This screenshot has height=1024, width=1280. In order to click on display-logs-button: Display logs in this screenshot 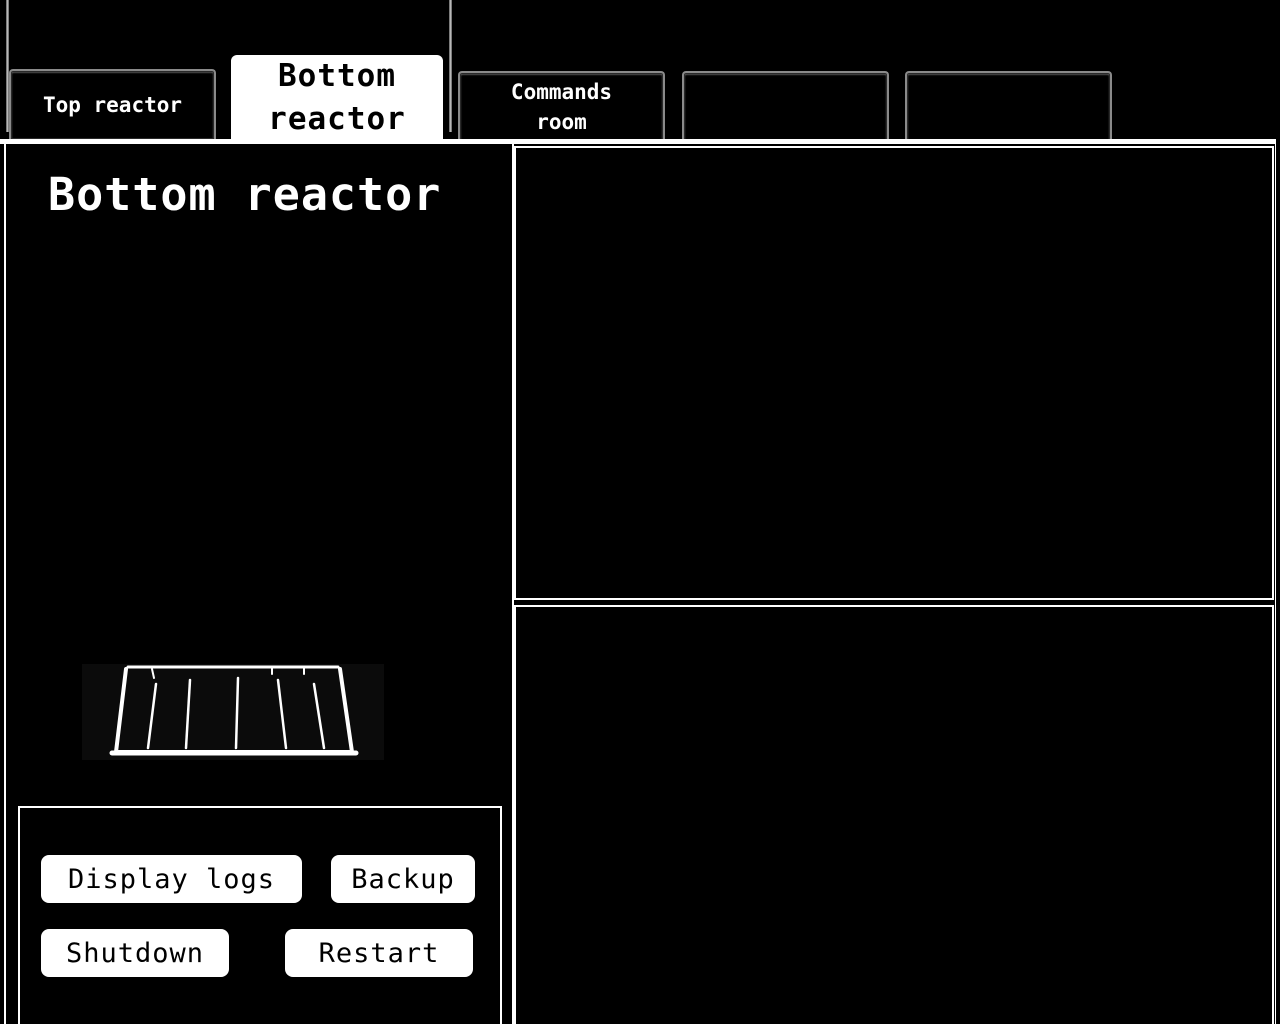, I will do `click(171, 879)`.